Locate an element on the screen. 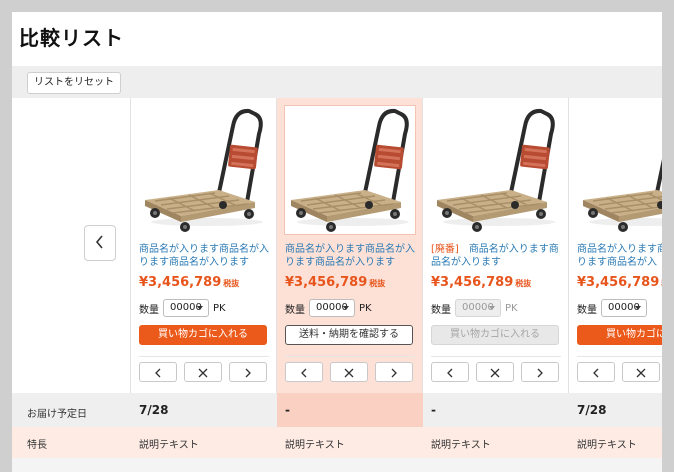 This screenshot has width=674, height=472. next-row is located at coordinates (337, 465).